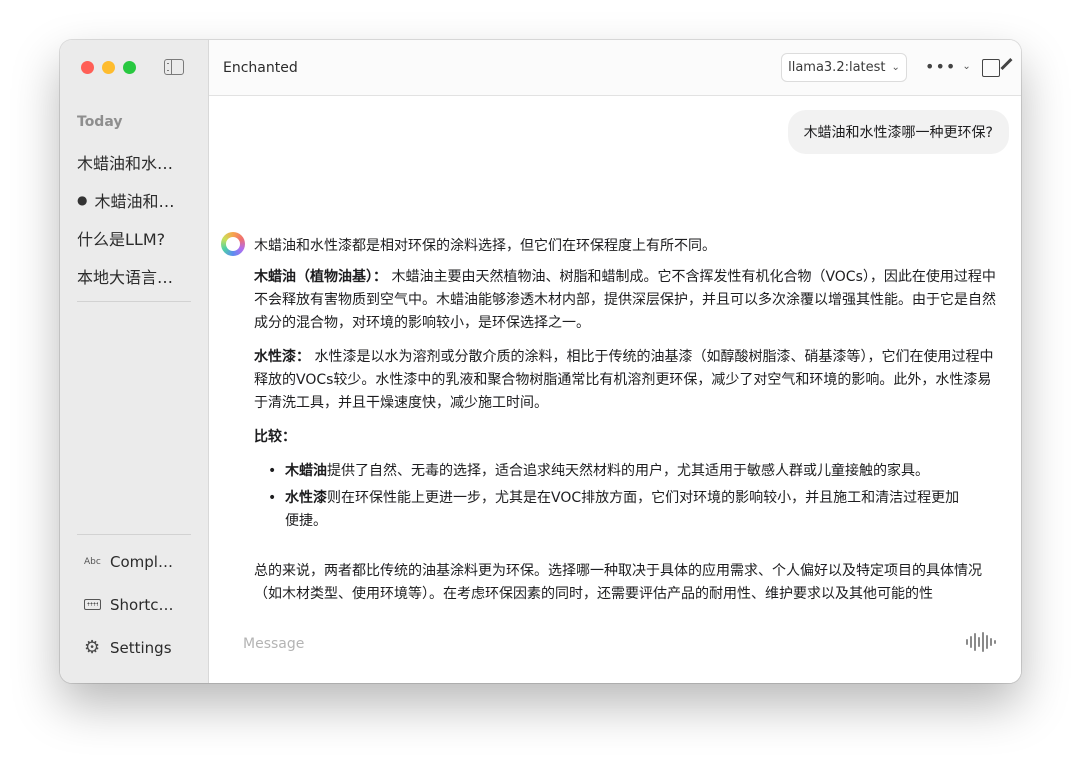 The width and height of the screenshot is (1080, 761). I want to click on minimize-window-button, so click(108, 67).